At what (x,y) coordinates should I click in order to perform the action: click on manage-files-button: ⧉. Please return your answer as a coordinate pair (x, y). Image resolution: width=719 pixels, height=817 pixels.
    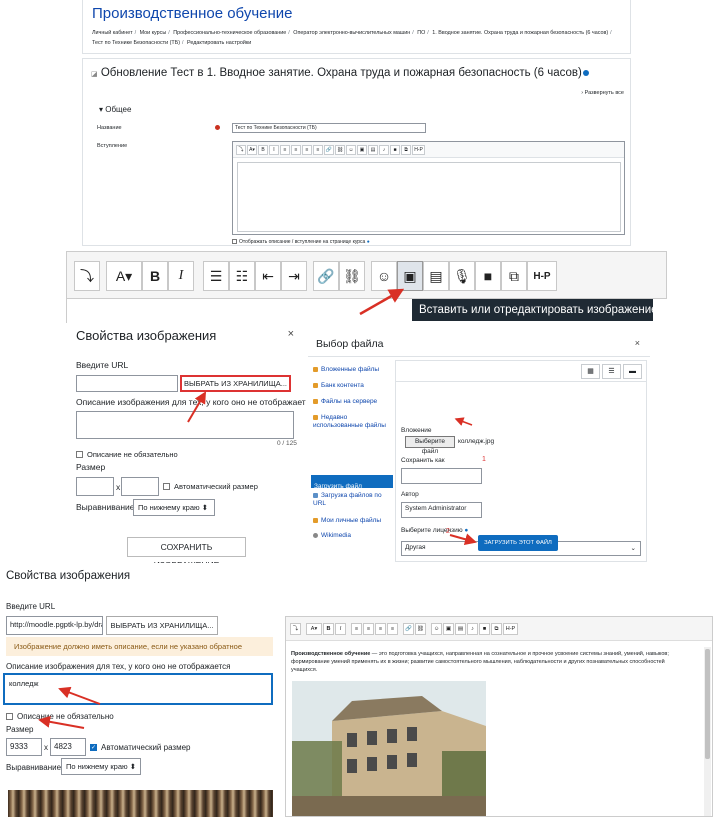
    Looking at the image, I should click on (514, 276).